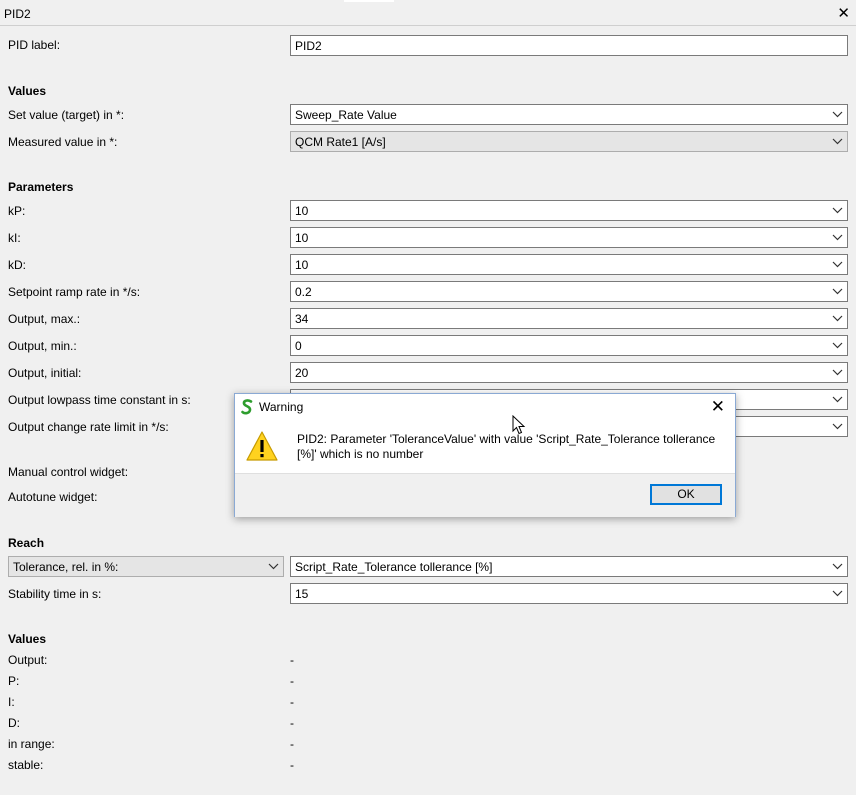  I want to click on tolerance-value-text: Script_Rate_Tolerance tollerance [%], so click(394, 567).